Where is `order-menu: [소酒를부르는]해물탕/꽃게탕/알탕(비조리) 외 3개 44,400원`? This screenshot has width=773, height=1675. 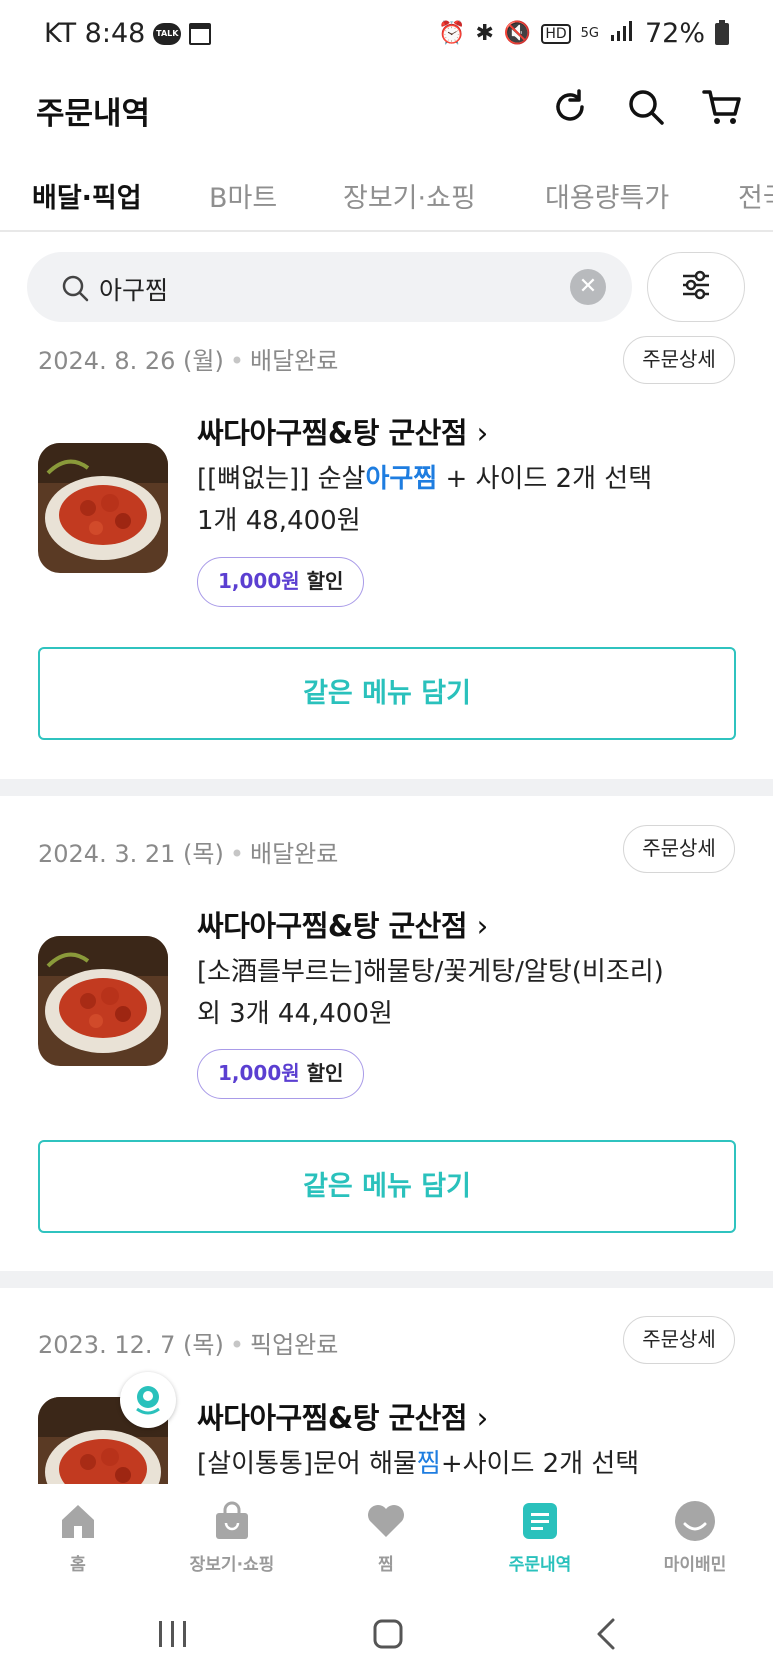
order-menu: [소酒를부르는]해물탕/꽃게탕/알탕(비조리) 외 3개 44,400원 is located at coordinates (467, 993).